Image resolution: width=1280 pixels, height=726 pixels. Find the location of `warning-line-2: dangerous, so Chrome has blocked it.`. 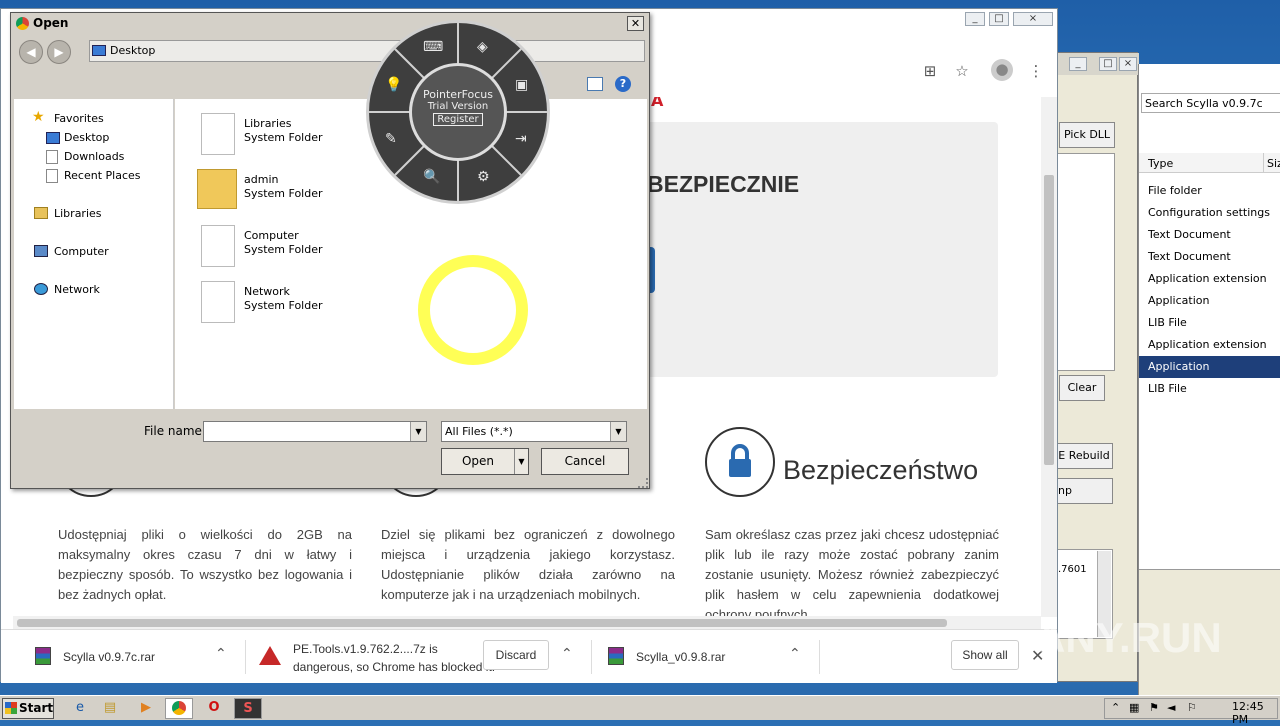

warning-line-2: dangerous, so Chrome has blocked it. is located at coordinates (394, 667).